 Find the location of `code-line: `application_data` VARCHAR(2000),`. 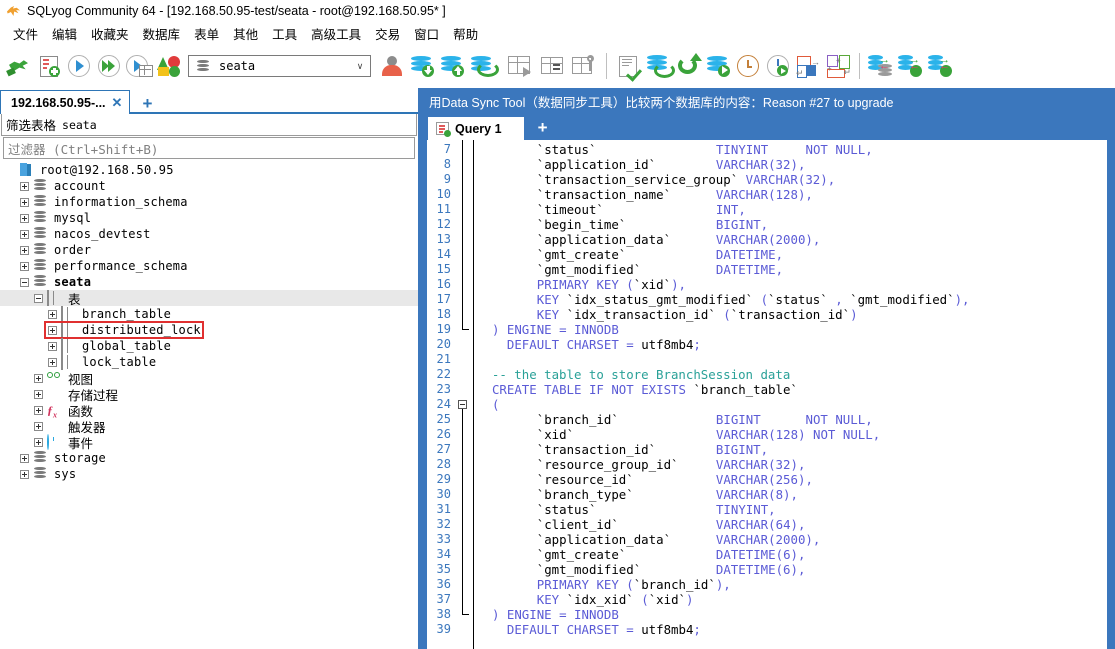

code-line: `application_data` VARCHAR(2000), is located at coordinates (796, 239).